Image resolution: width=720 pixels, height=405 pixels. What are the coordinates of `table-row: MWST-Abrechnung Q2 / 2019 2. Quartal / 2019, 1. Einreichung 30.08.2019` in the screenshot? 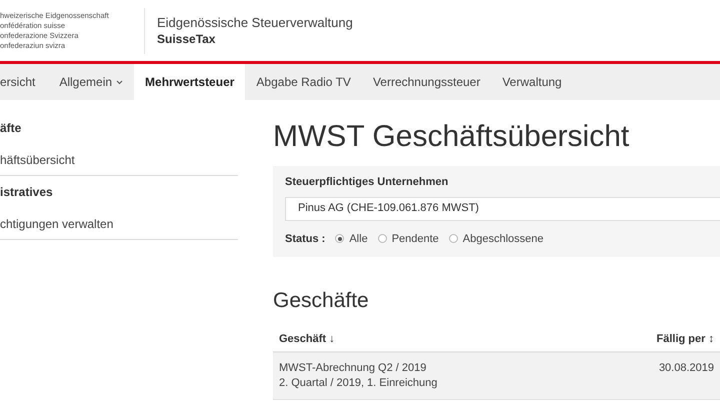 It's located at (496, 376).